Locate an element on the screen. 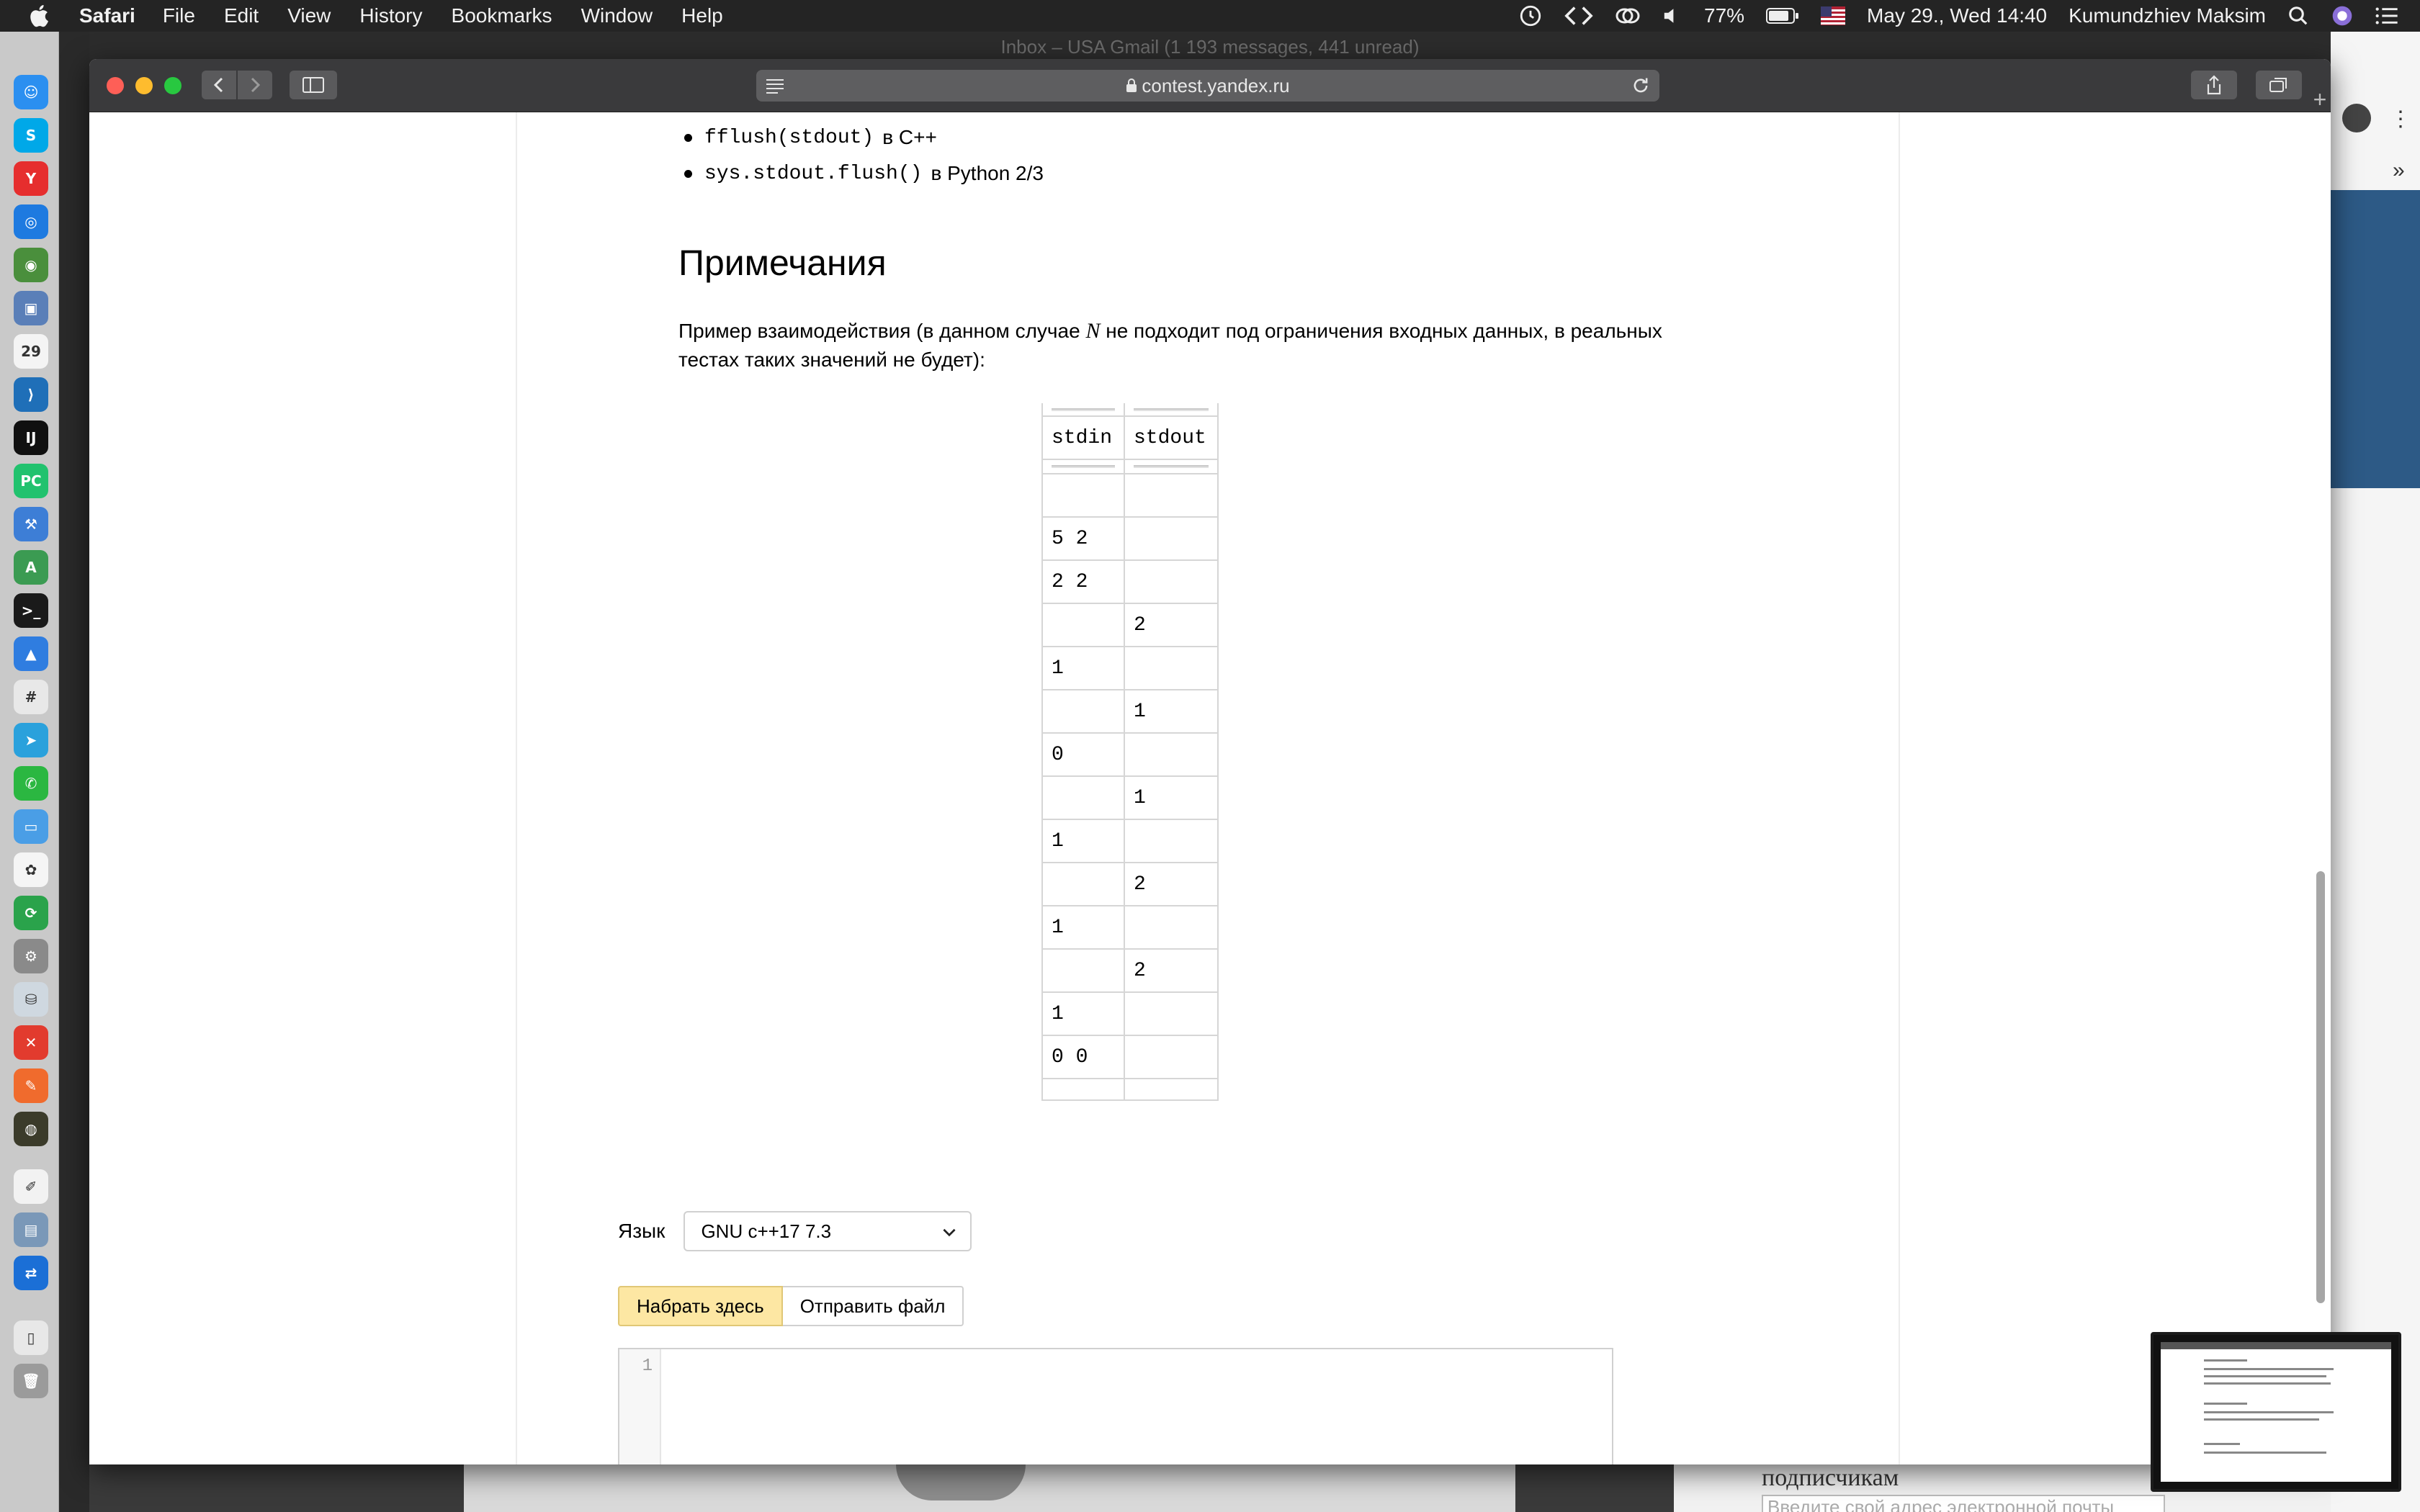  keynote-icon: ▲ is located at coordinates (31, 653).